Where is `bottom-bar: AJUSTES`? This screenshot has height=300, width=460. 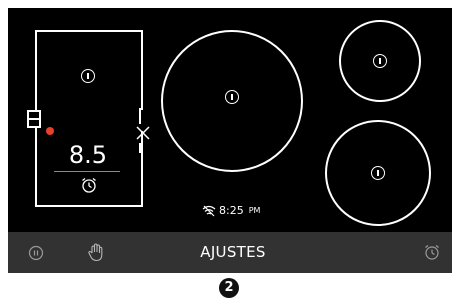 bottom-bar: AJUSTES is located at coordinates (230, 252).